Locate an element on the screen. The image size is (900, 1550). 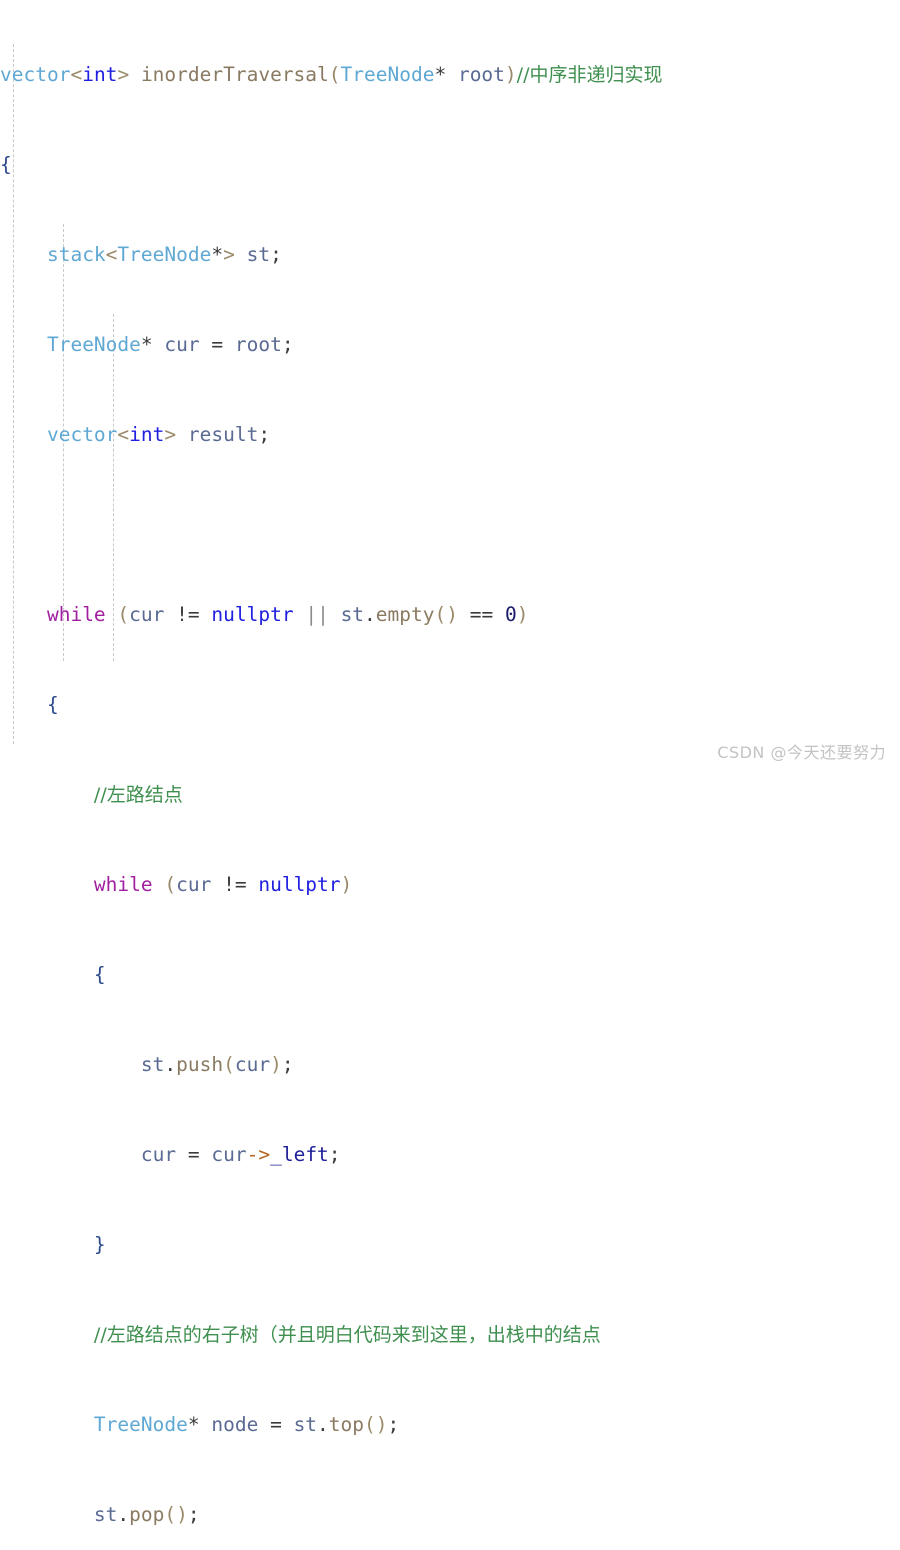
token-field-left: _left is located at coordinates (299, 1154).